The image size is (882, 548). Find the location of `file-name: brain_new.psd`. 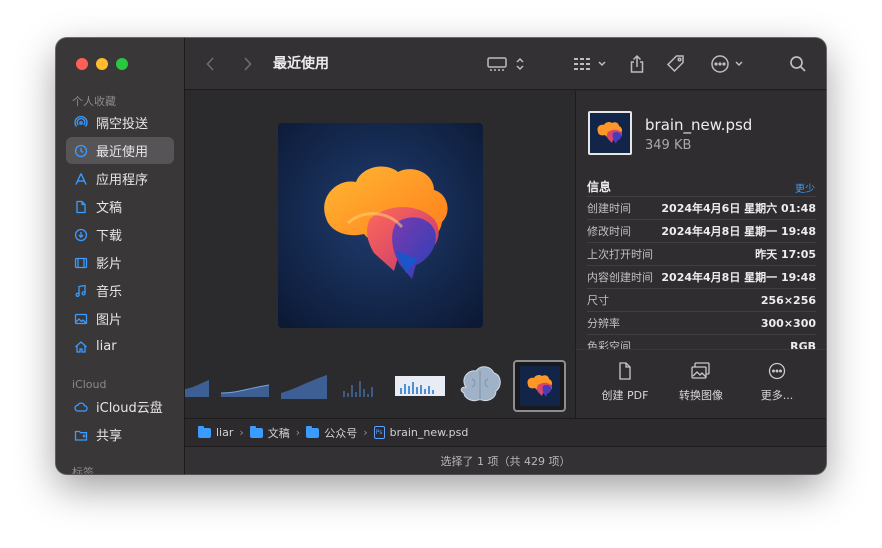

file-name: brain_new.psd is located at coordinates (699, 125).